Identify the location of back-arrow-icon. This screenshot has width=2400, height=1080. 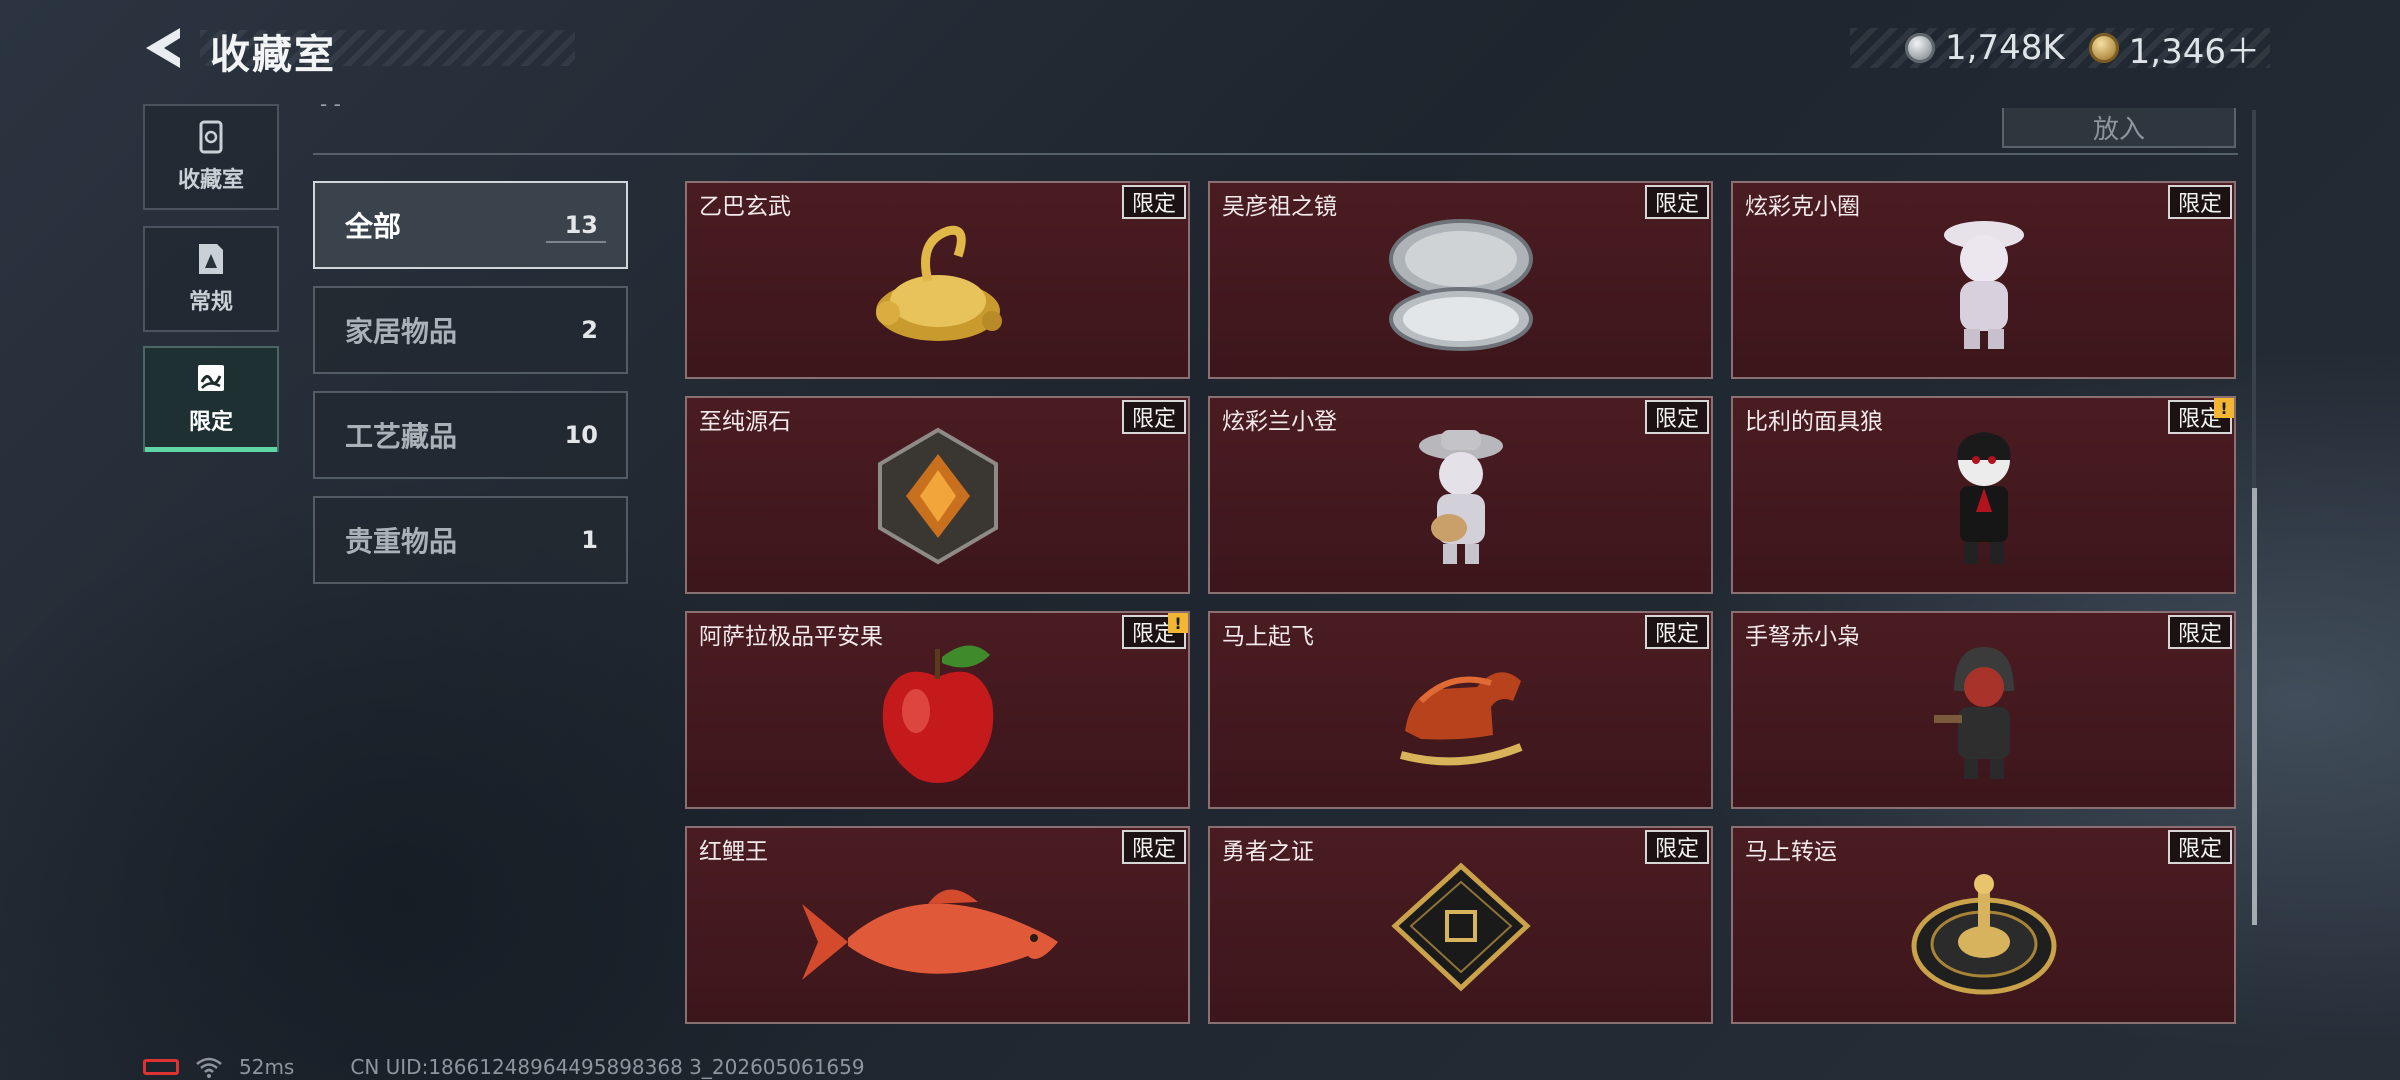
(163, 48).